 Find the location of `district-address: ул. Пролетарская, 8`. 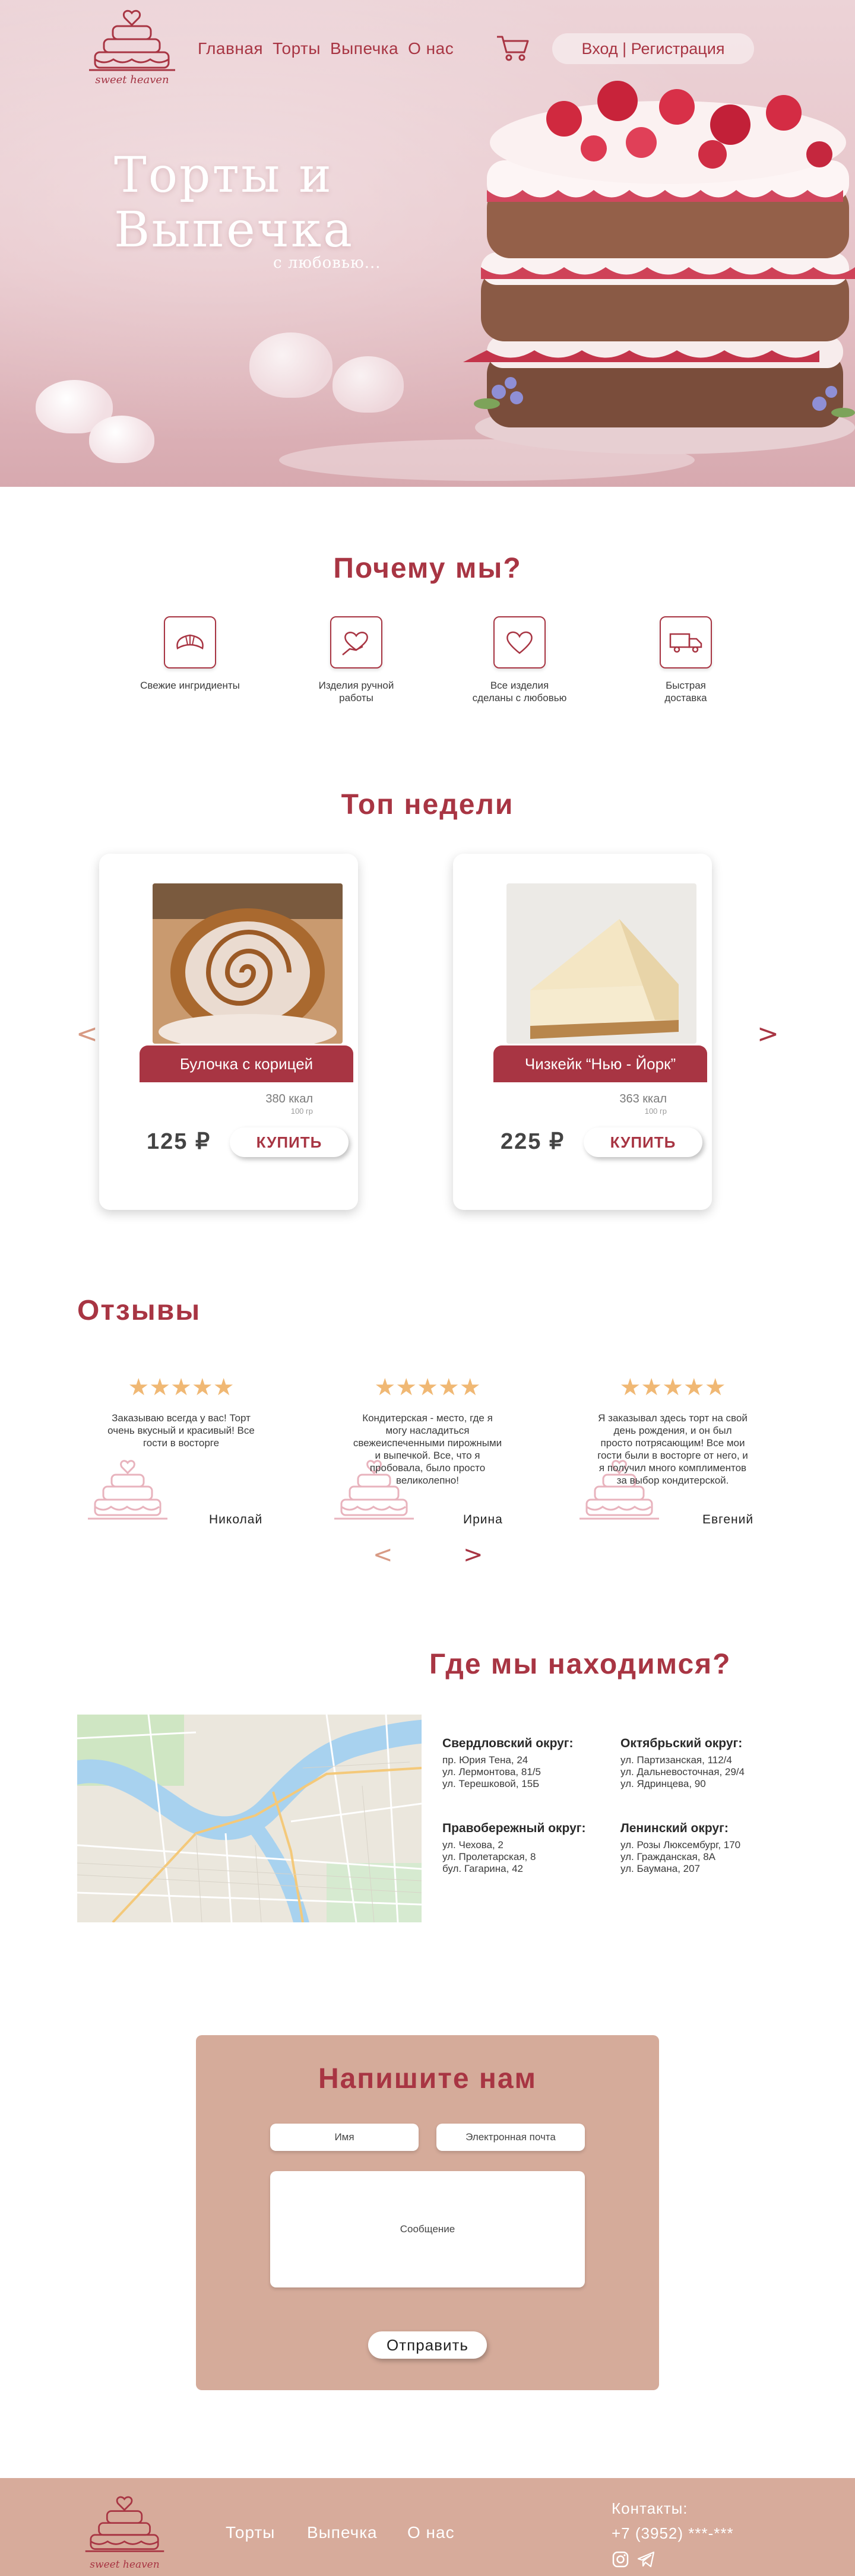

district-address: ул. Пролетарская, 8 is located at coordinates (489, 1856).